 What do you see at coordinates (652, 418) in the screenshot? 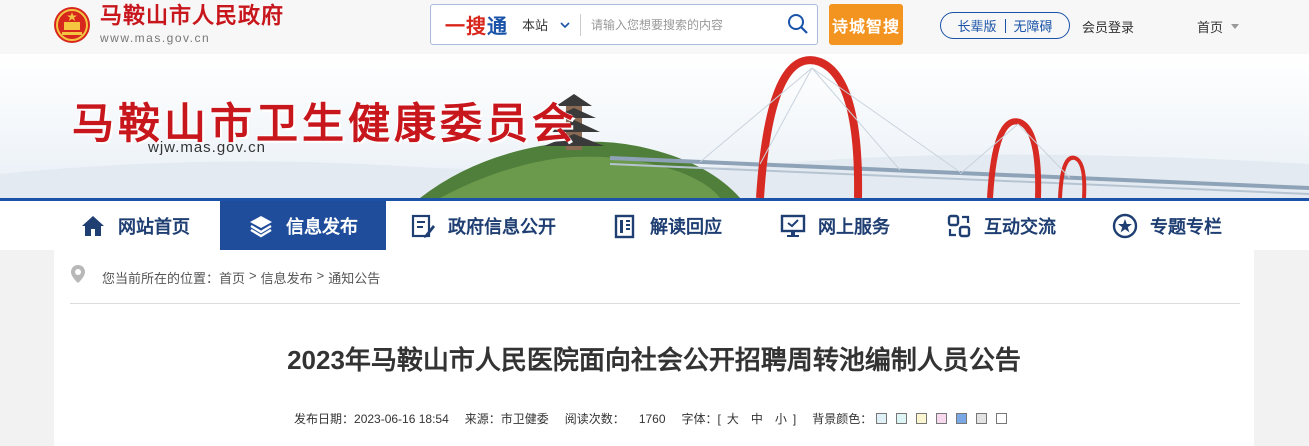
I see `views-count: 1760` at bounding box center [652, 418].